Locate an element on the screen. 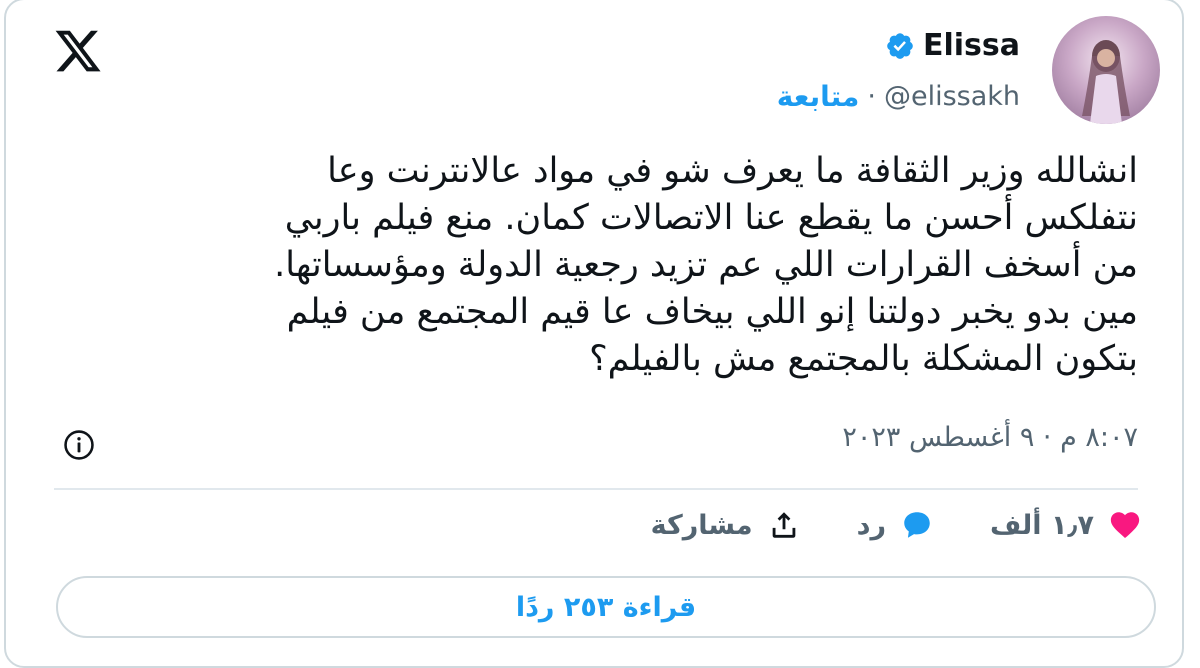  author-display-name: Elissa is located at coordinates (971, 45).